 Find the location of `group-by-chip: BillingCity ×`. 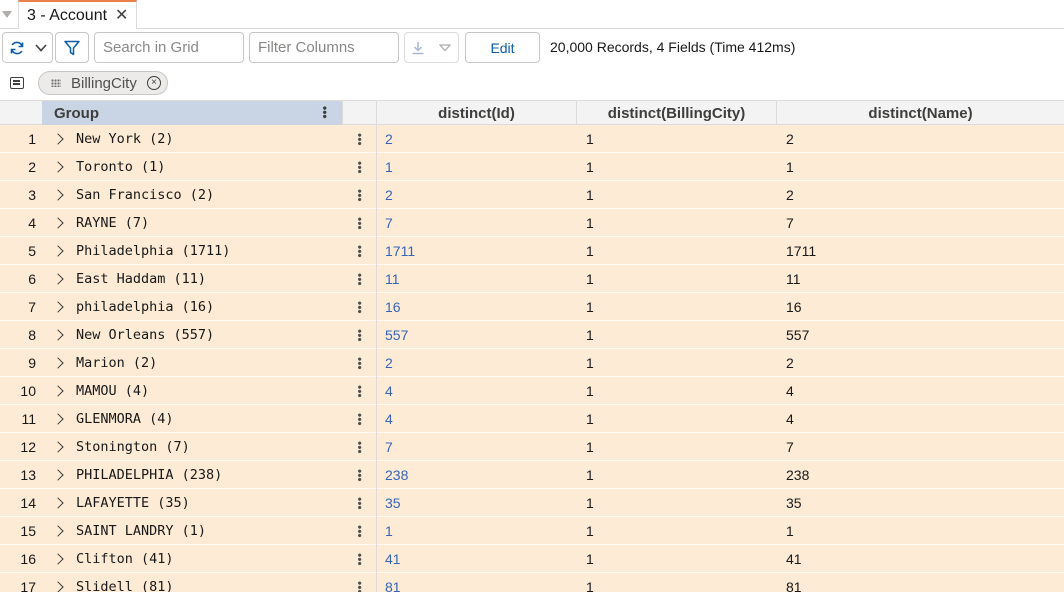

group-by-chip: BillingCity × is located at coordinates (103, 83).